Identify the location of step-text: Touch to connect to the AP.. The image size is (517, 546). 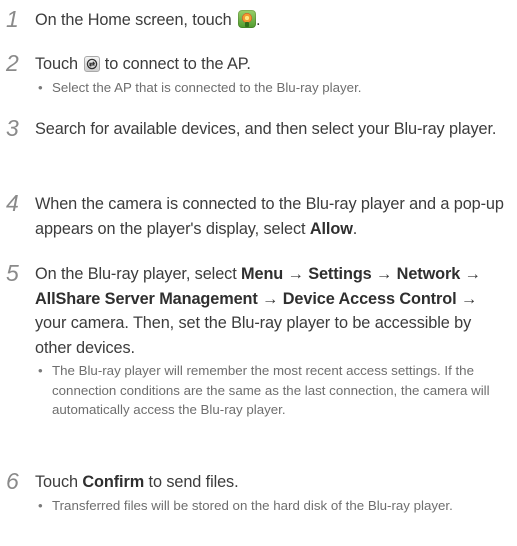
(272, 64).